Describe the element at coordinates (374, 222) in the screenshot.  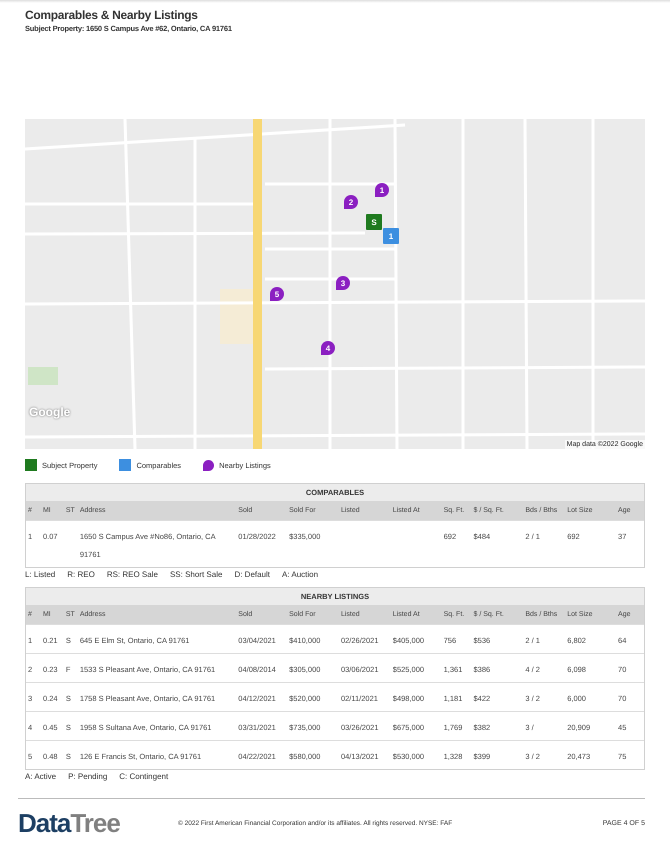
I see `subject-property-marker: S` at that location.